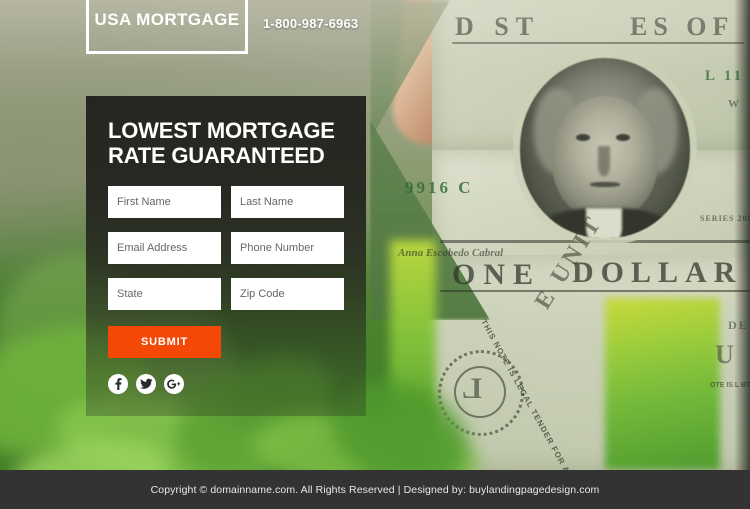 This screenshot has height=509, width=750. I want to click on headline-line-1: LOWEST MORTGAGE, so click(221, 130).